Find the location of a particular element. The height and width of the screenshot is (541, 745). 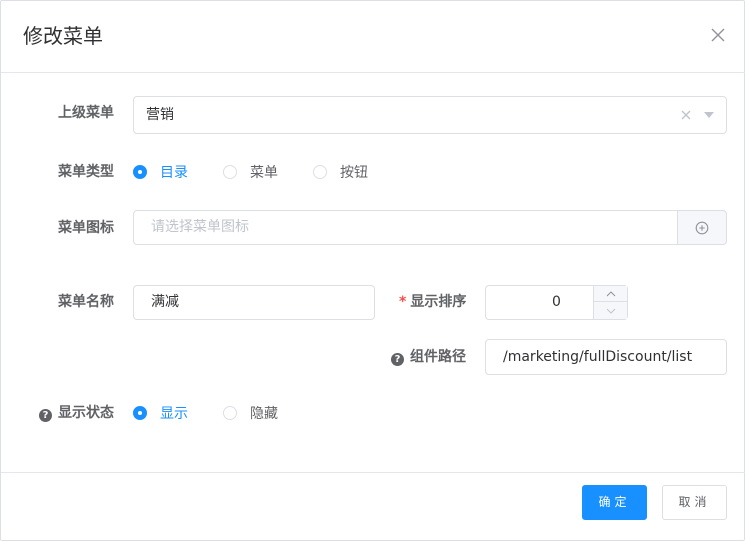

display-status-radio-show: 显示 is located at coordinates (160, 413).